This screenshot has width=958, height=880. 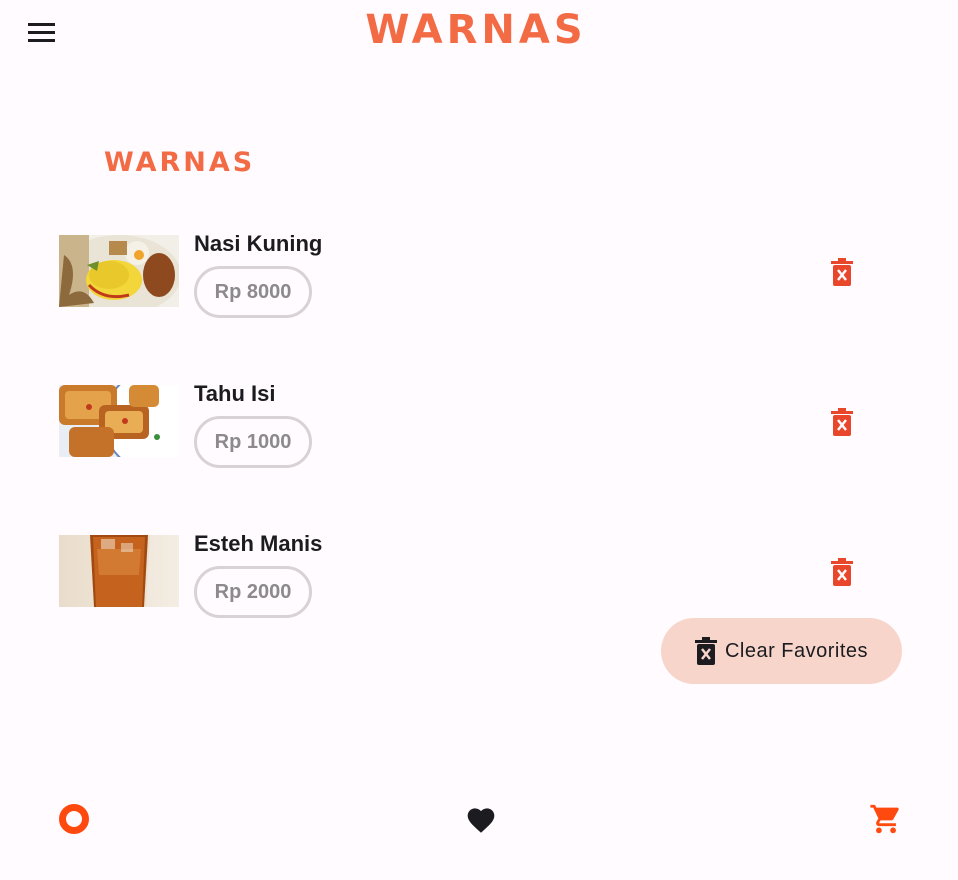 I want to click on clear-favorites-button: Clear Favorites, so click(x=781, y=651).